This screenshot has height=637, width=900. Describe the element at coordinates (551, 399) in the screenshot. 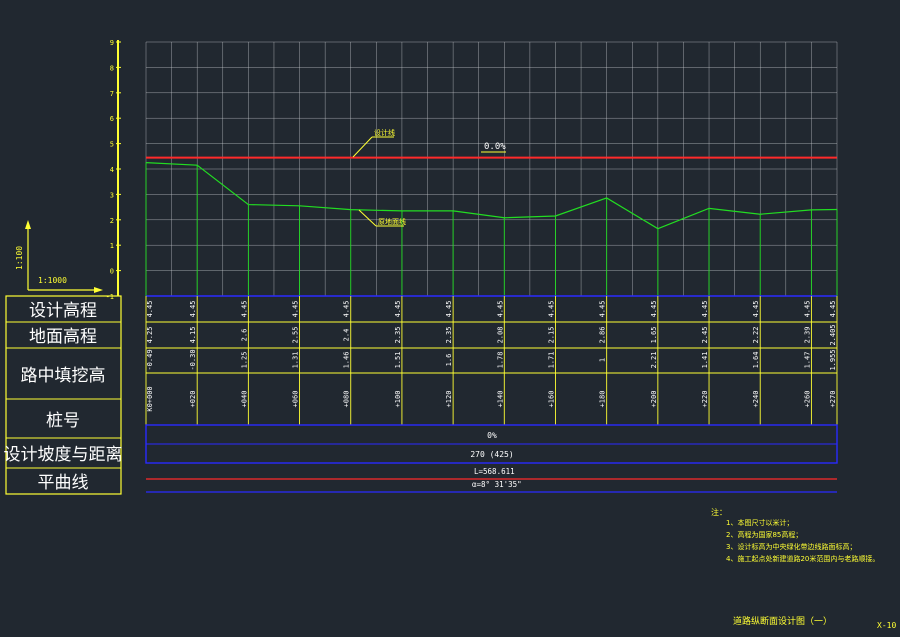

I see `station-cell: +160` at that location.